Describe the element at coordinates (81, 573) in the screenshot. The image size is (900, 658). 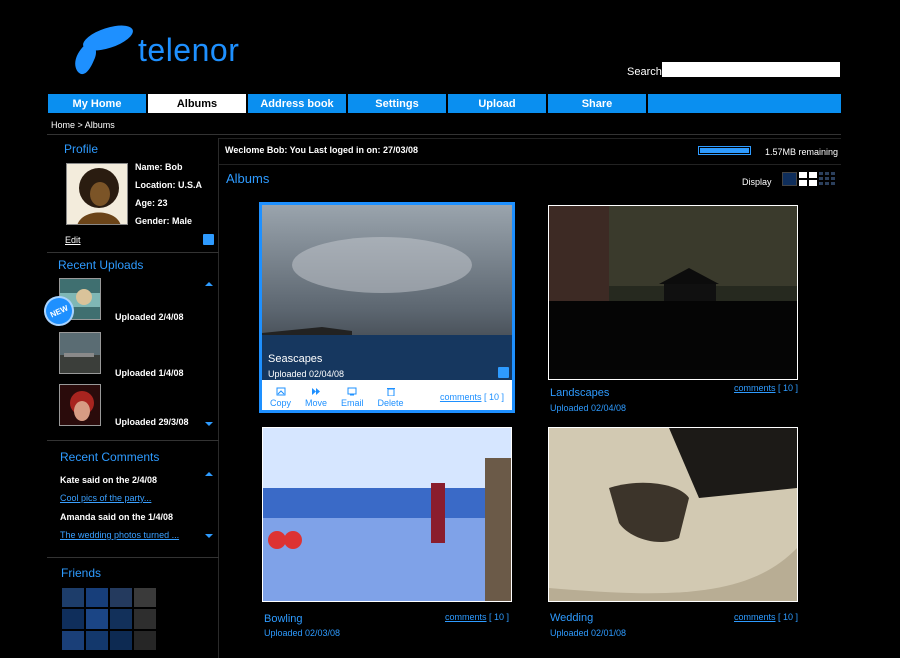
I see `friends-title: Friends` at that location.